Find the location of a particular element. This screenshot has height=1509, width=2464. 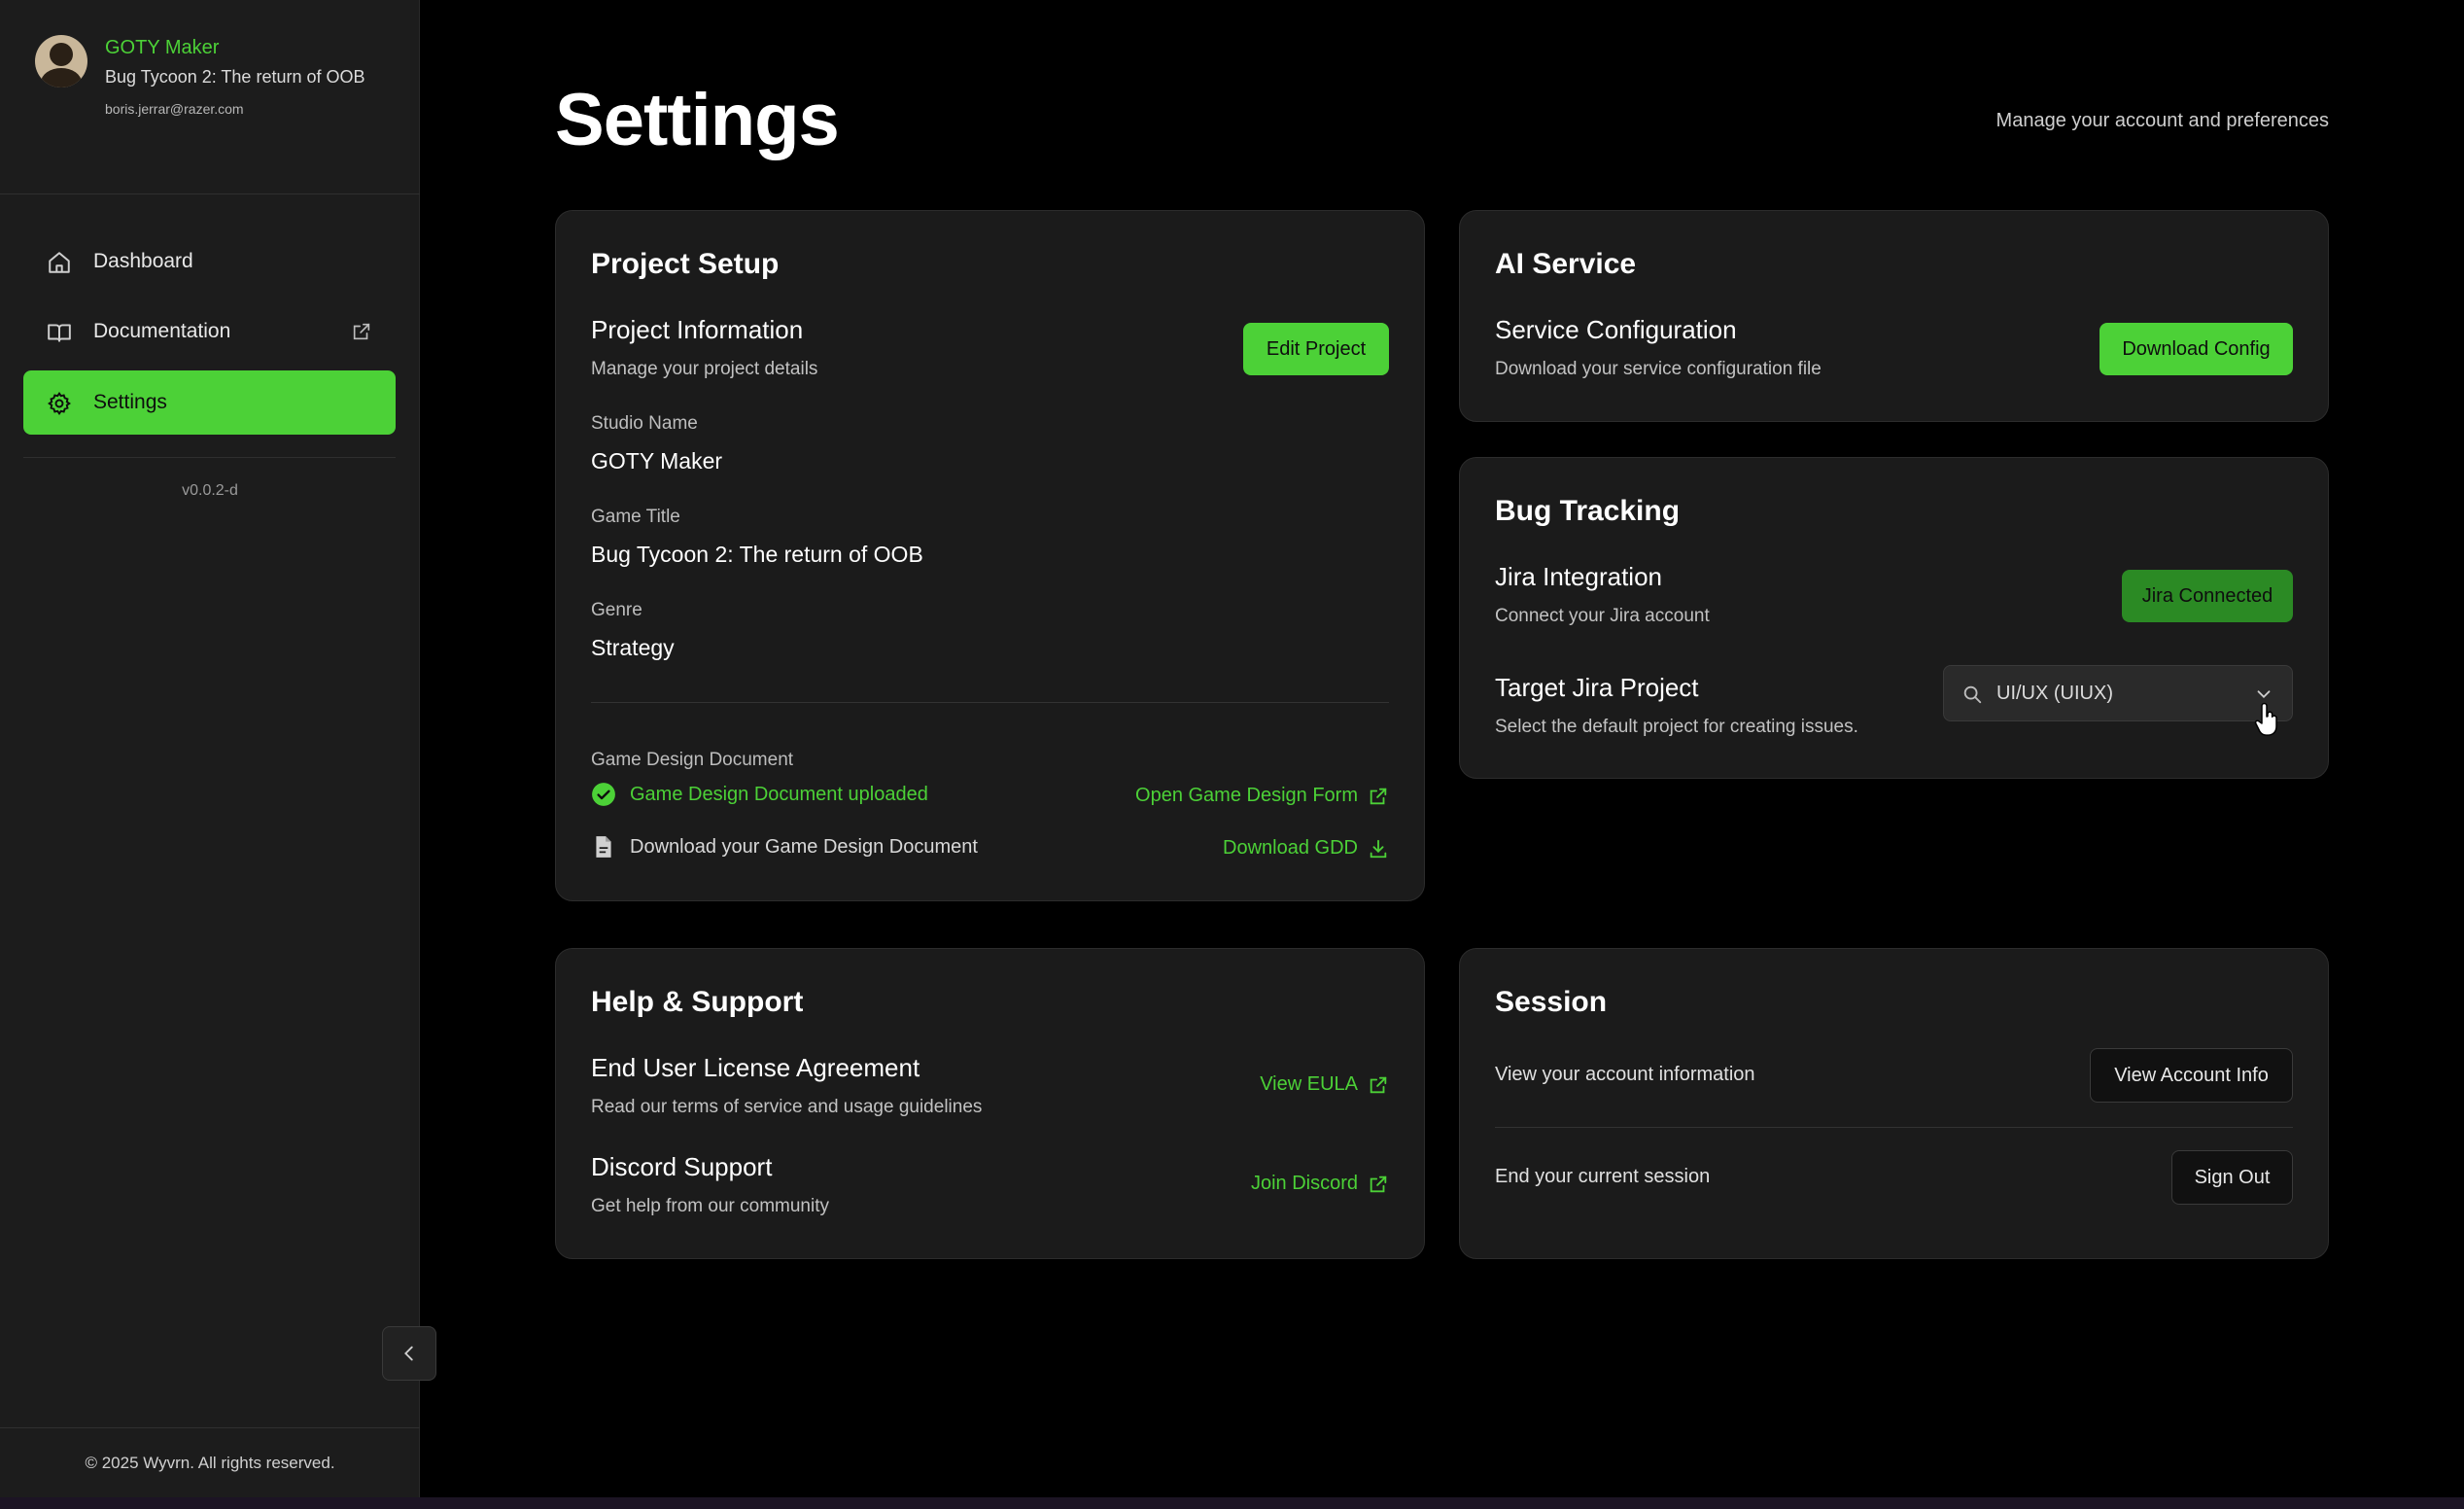

download-gdd-label: Download GDD is located at coordinates (1290, 848).